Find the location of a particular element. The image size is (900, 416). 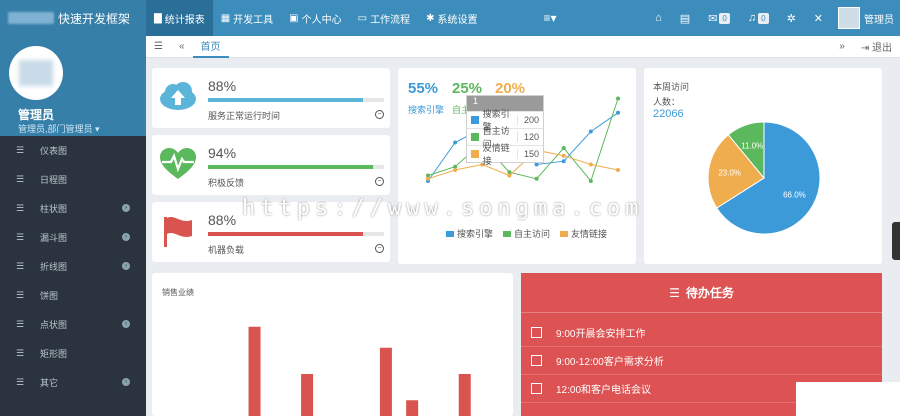

grid-icon: ▦ is located at coordinates (225, 18).